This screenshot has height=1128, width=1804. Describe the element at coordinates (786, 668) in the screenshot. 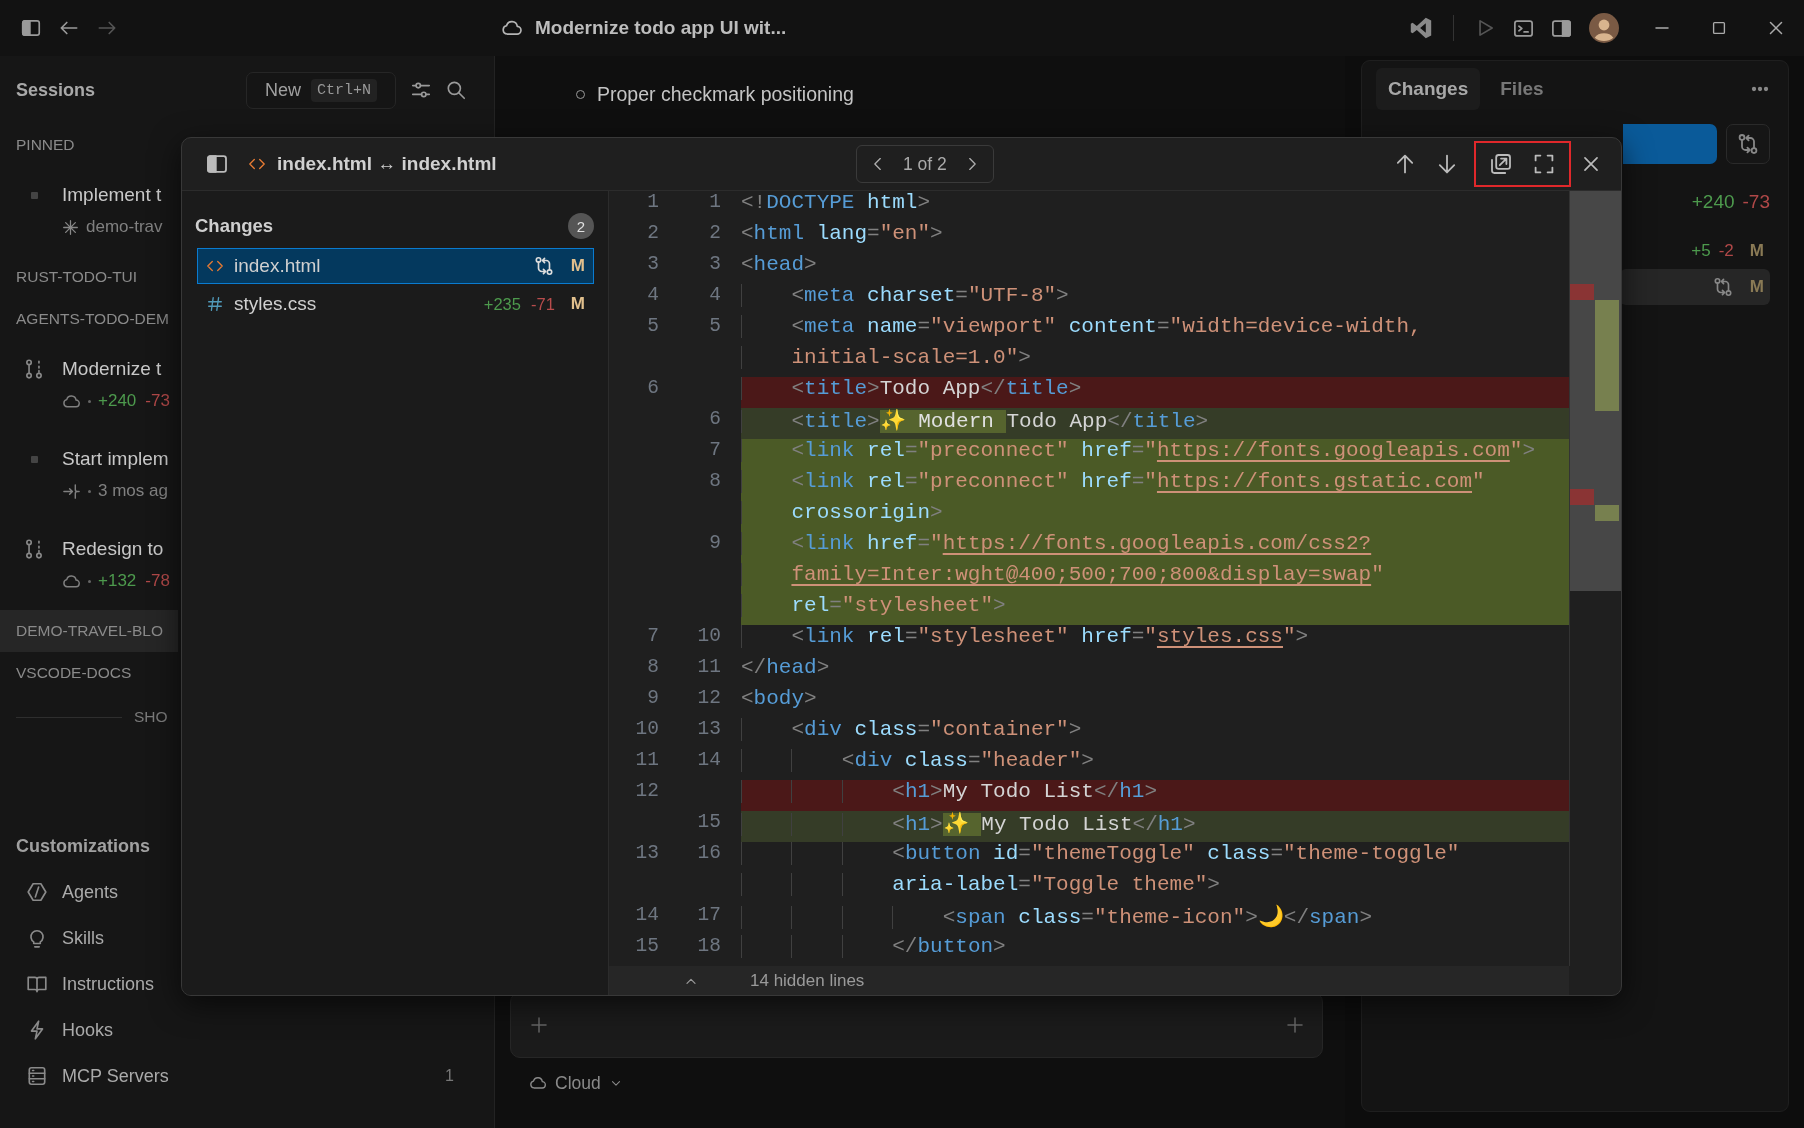

I see `code-line: </head>` at that location.